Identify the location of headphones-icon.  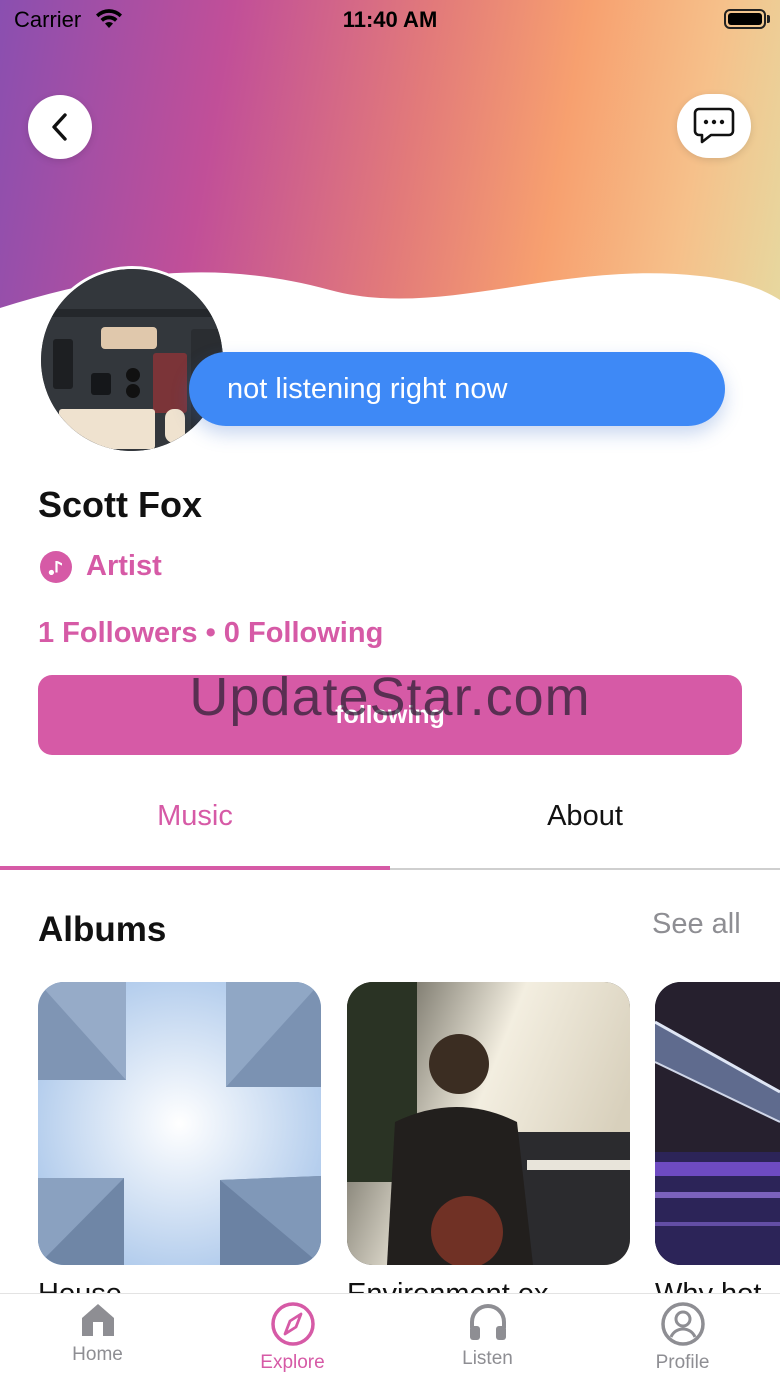
(487, 1322).